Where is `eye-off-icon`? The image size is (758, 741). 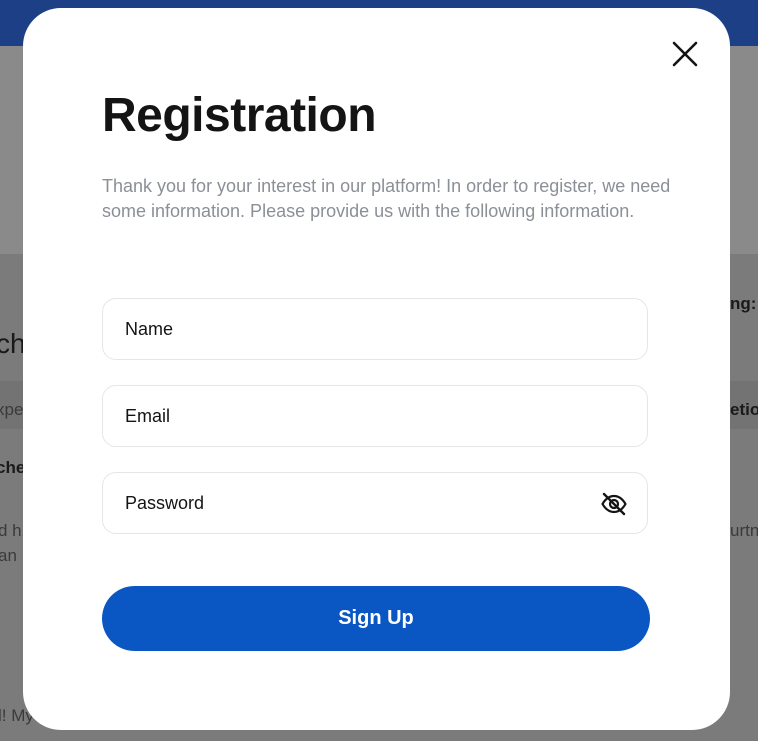
eye-off-icon is located at coordinates (614, 504).